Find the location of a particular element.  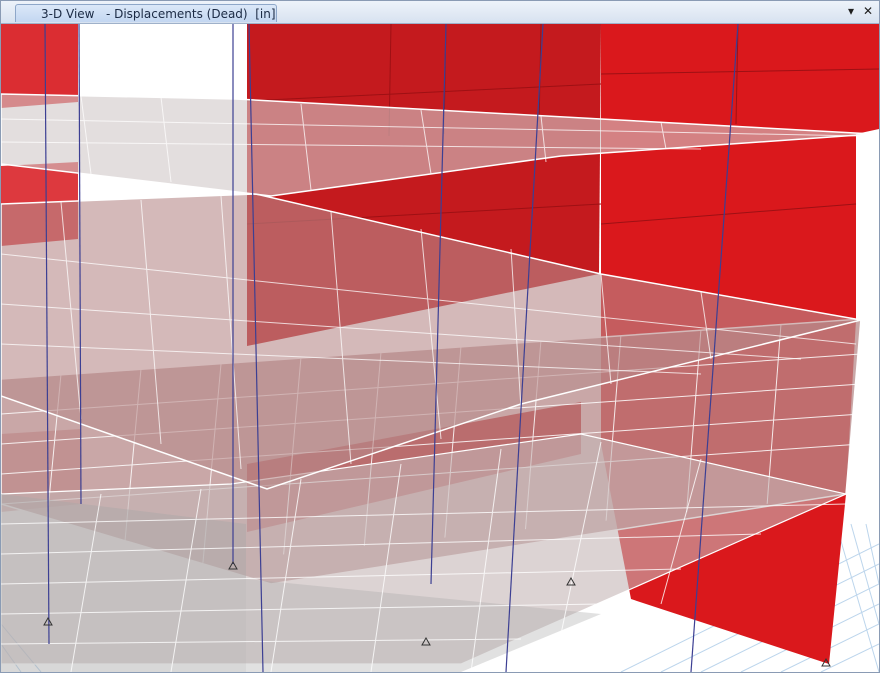

triangle-down-icon: ▾ is located at coordinates (851, 11).